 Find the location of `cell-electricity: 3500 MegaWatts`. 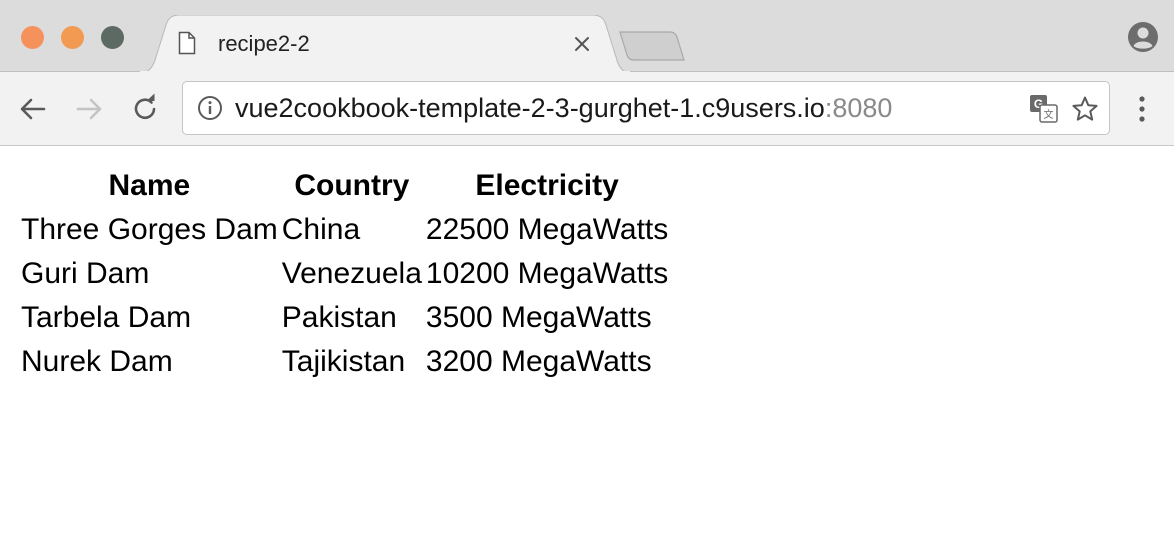

cell-electricity: 3500 MegaWatts is located at coordinates (538, 317).